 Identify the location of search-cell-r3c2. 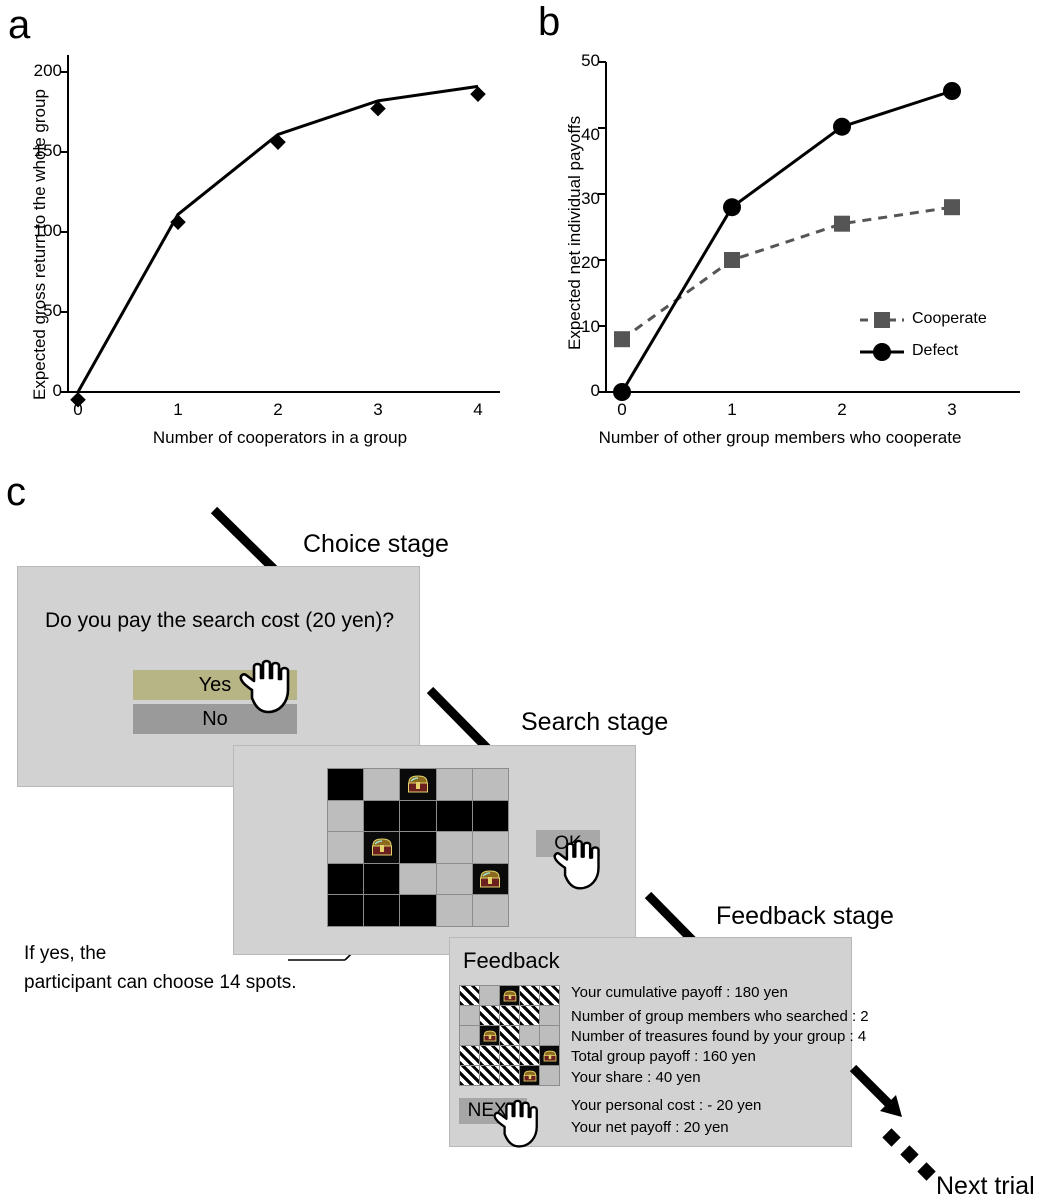
(382, 847).